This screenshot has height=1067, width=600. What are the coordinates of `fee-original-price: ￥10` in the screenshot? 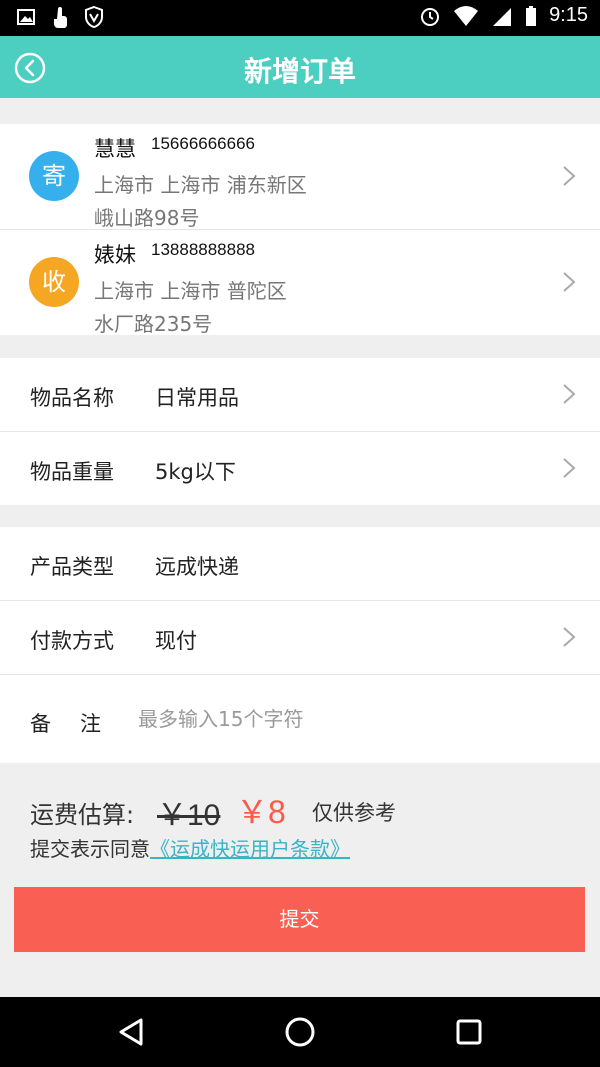 It's located at (189, 815).